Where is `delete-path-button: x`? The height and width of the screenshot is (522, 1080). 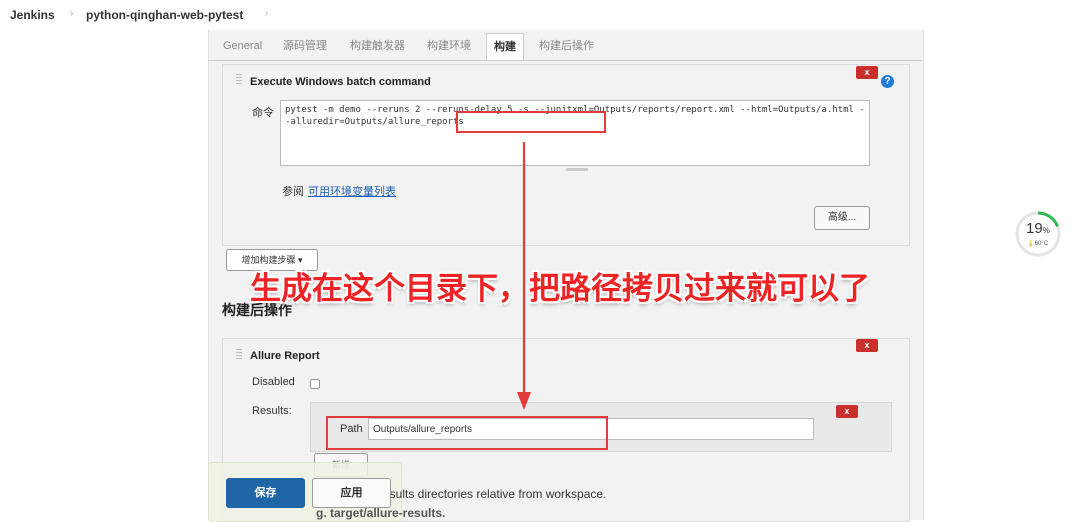 delete-path-button: x is located at coordinates (847, 411).